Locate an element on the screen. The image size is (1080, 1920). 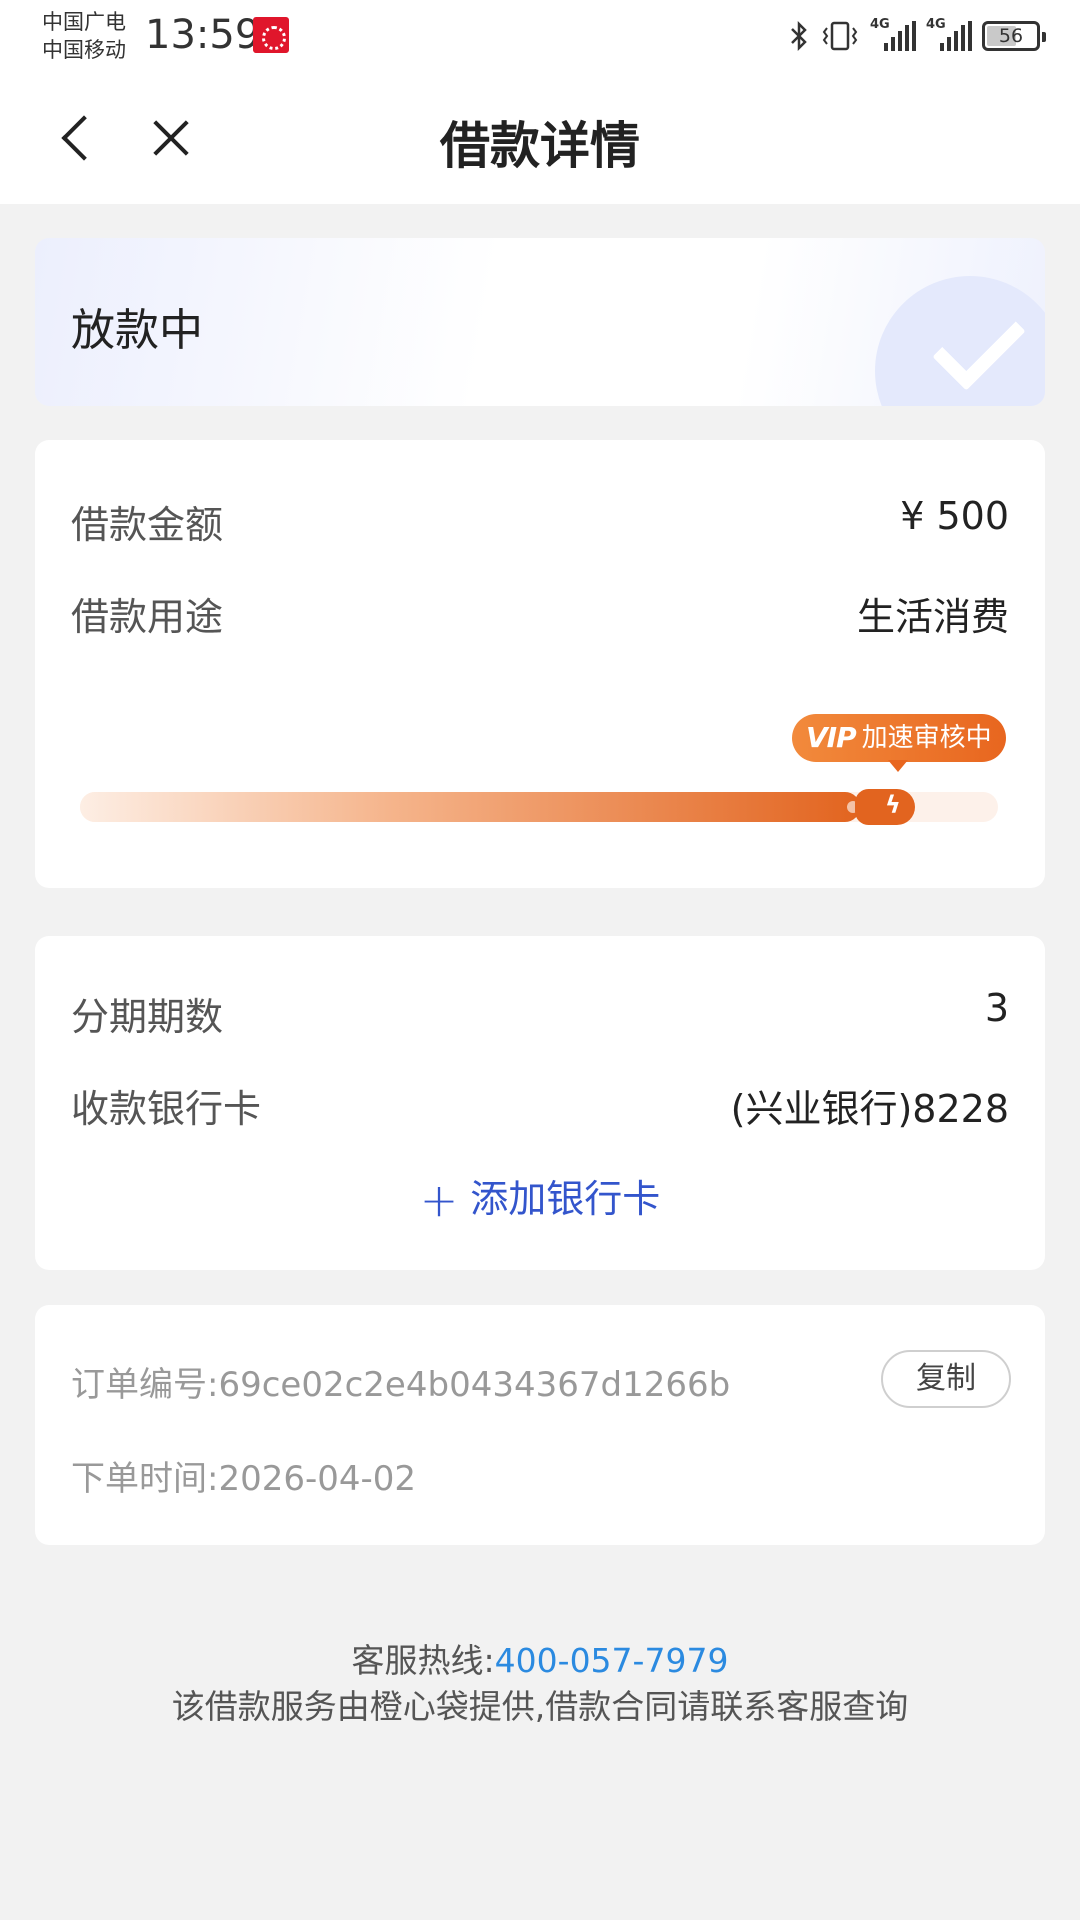
order-time-label: 下单时间: is located at coordinates (145, 1479).